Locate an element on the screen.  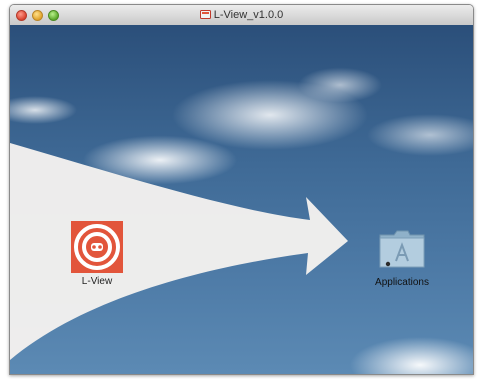
disk-image-icon is located at coordinates (205, 14).